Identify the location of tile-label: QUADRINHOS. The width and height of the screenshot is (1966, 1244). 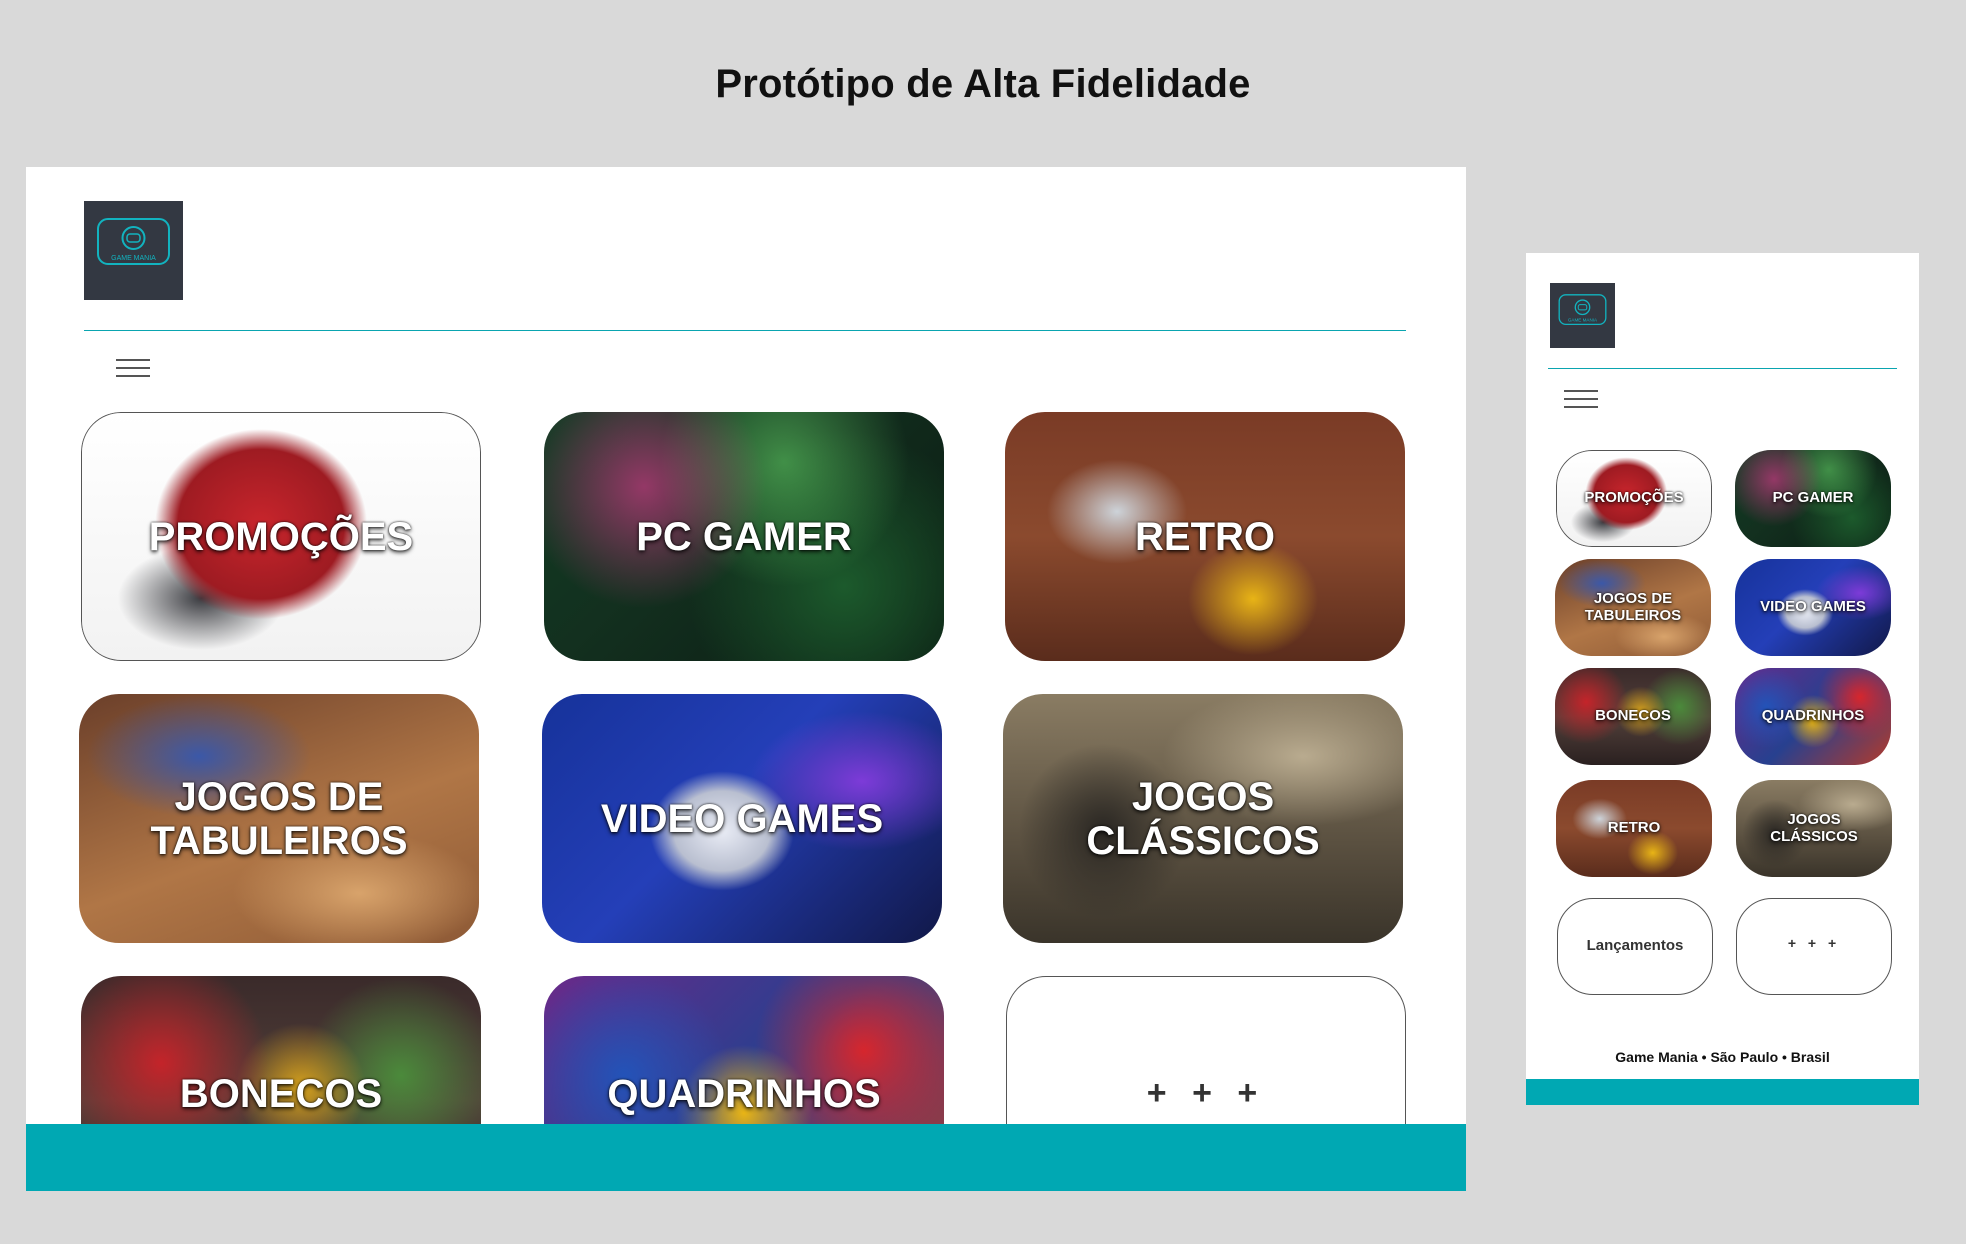
(1813, 716).